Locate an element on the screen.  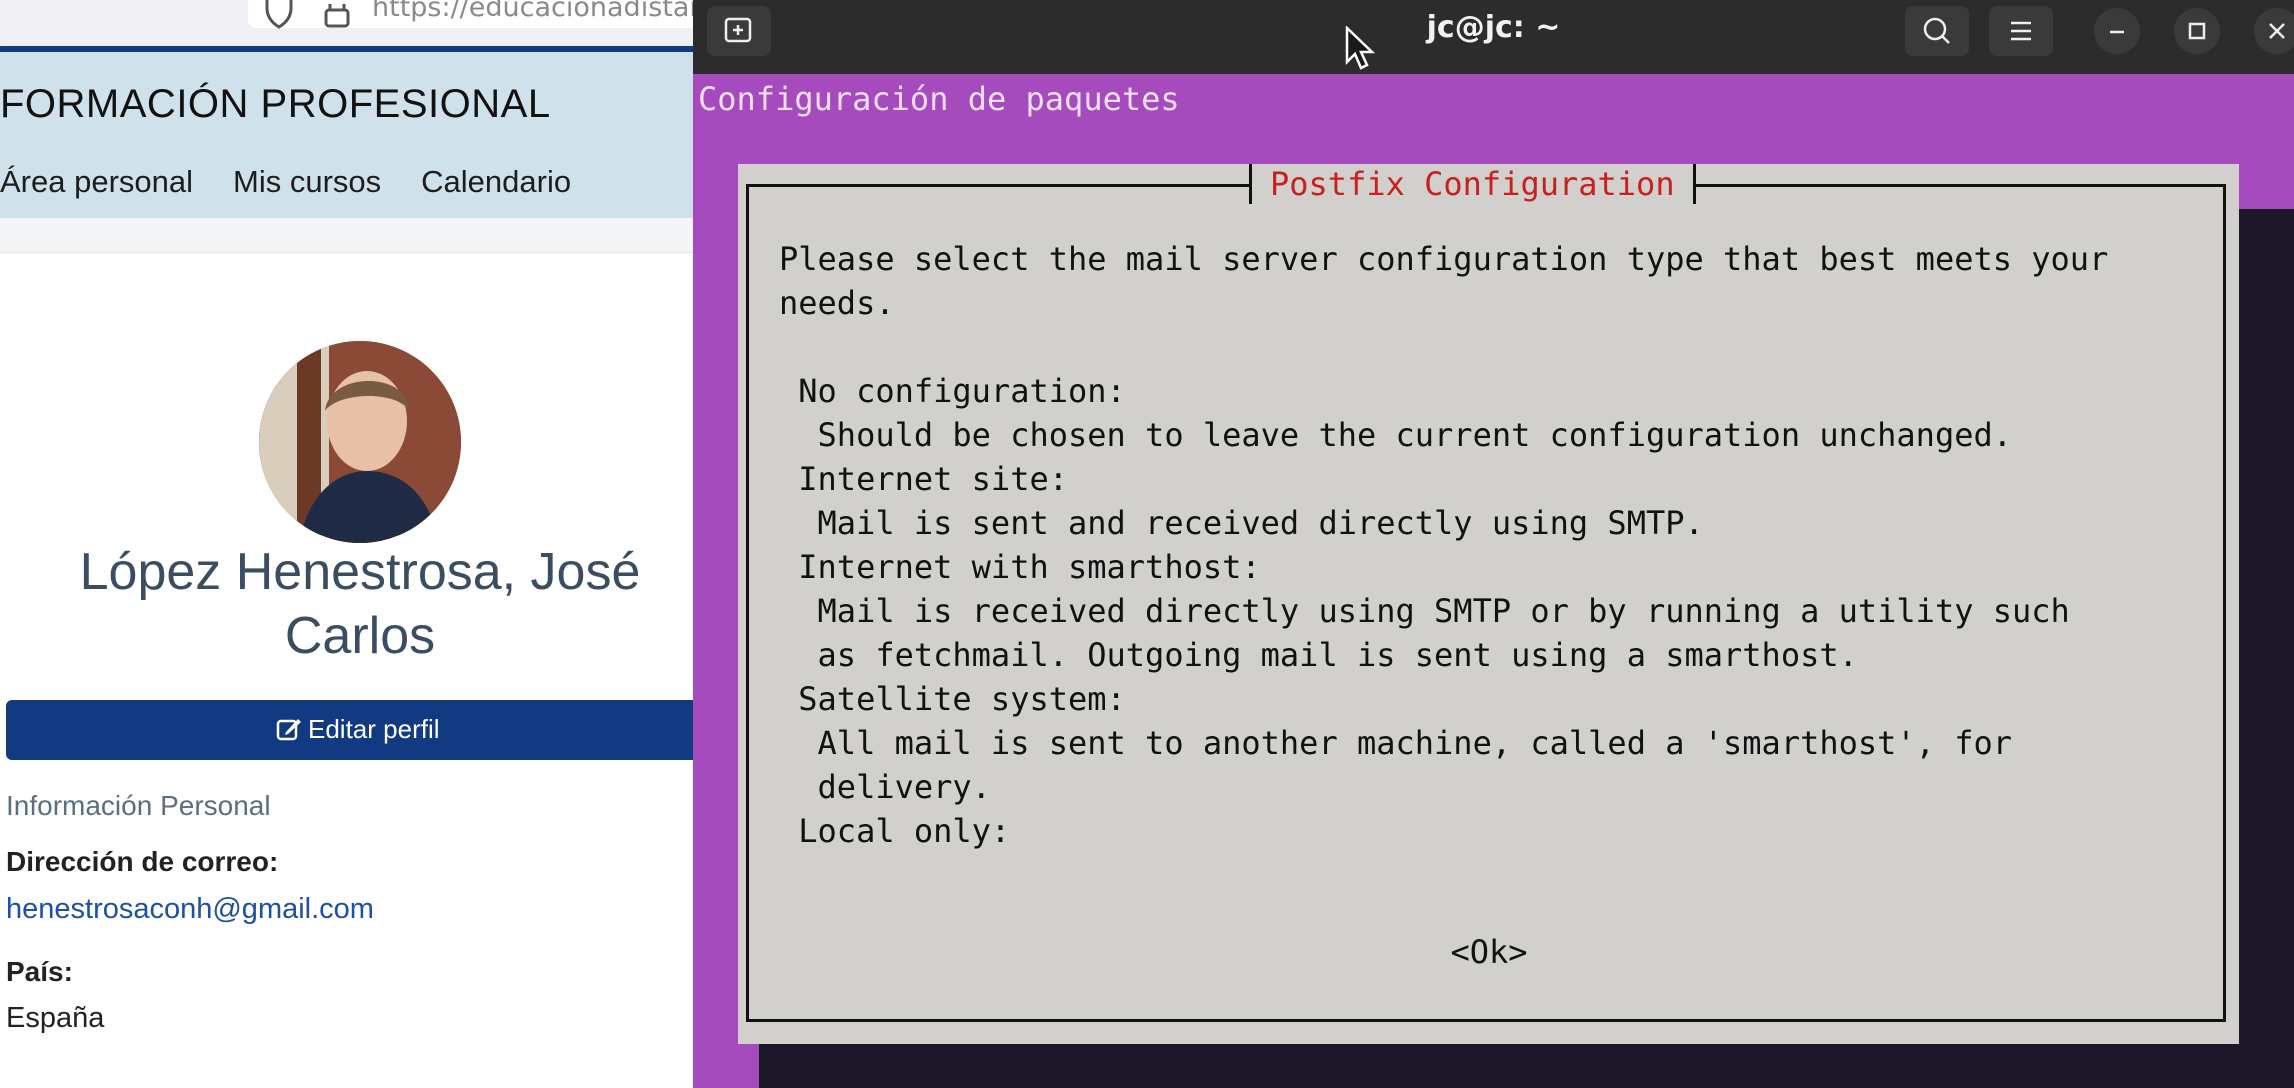
dialog-line: No configuration: is located at coordinates (952, 391).